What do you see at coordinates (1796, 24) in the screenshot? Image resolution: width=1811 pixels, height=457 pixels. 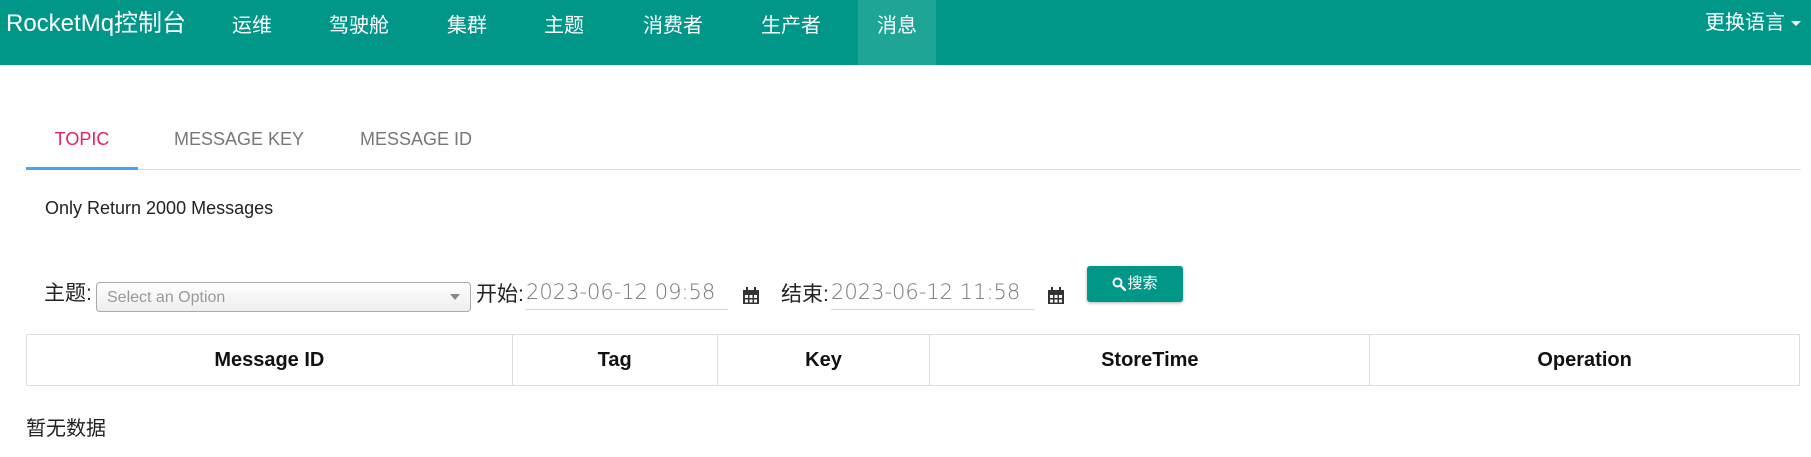 I see `caret-down-icon` at bounding box center [1796, 24].